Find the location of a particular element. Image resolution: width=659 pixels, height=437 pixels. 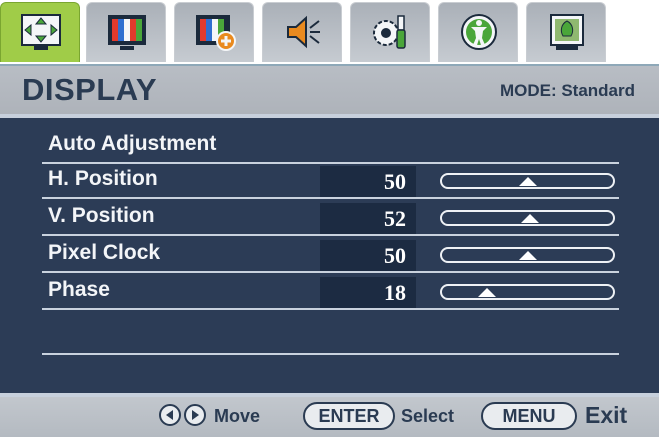

tab-picture-advanced is located at coordinates (214, 32).